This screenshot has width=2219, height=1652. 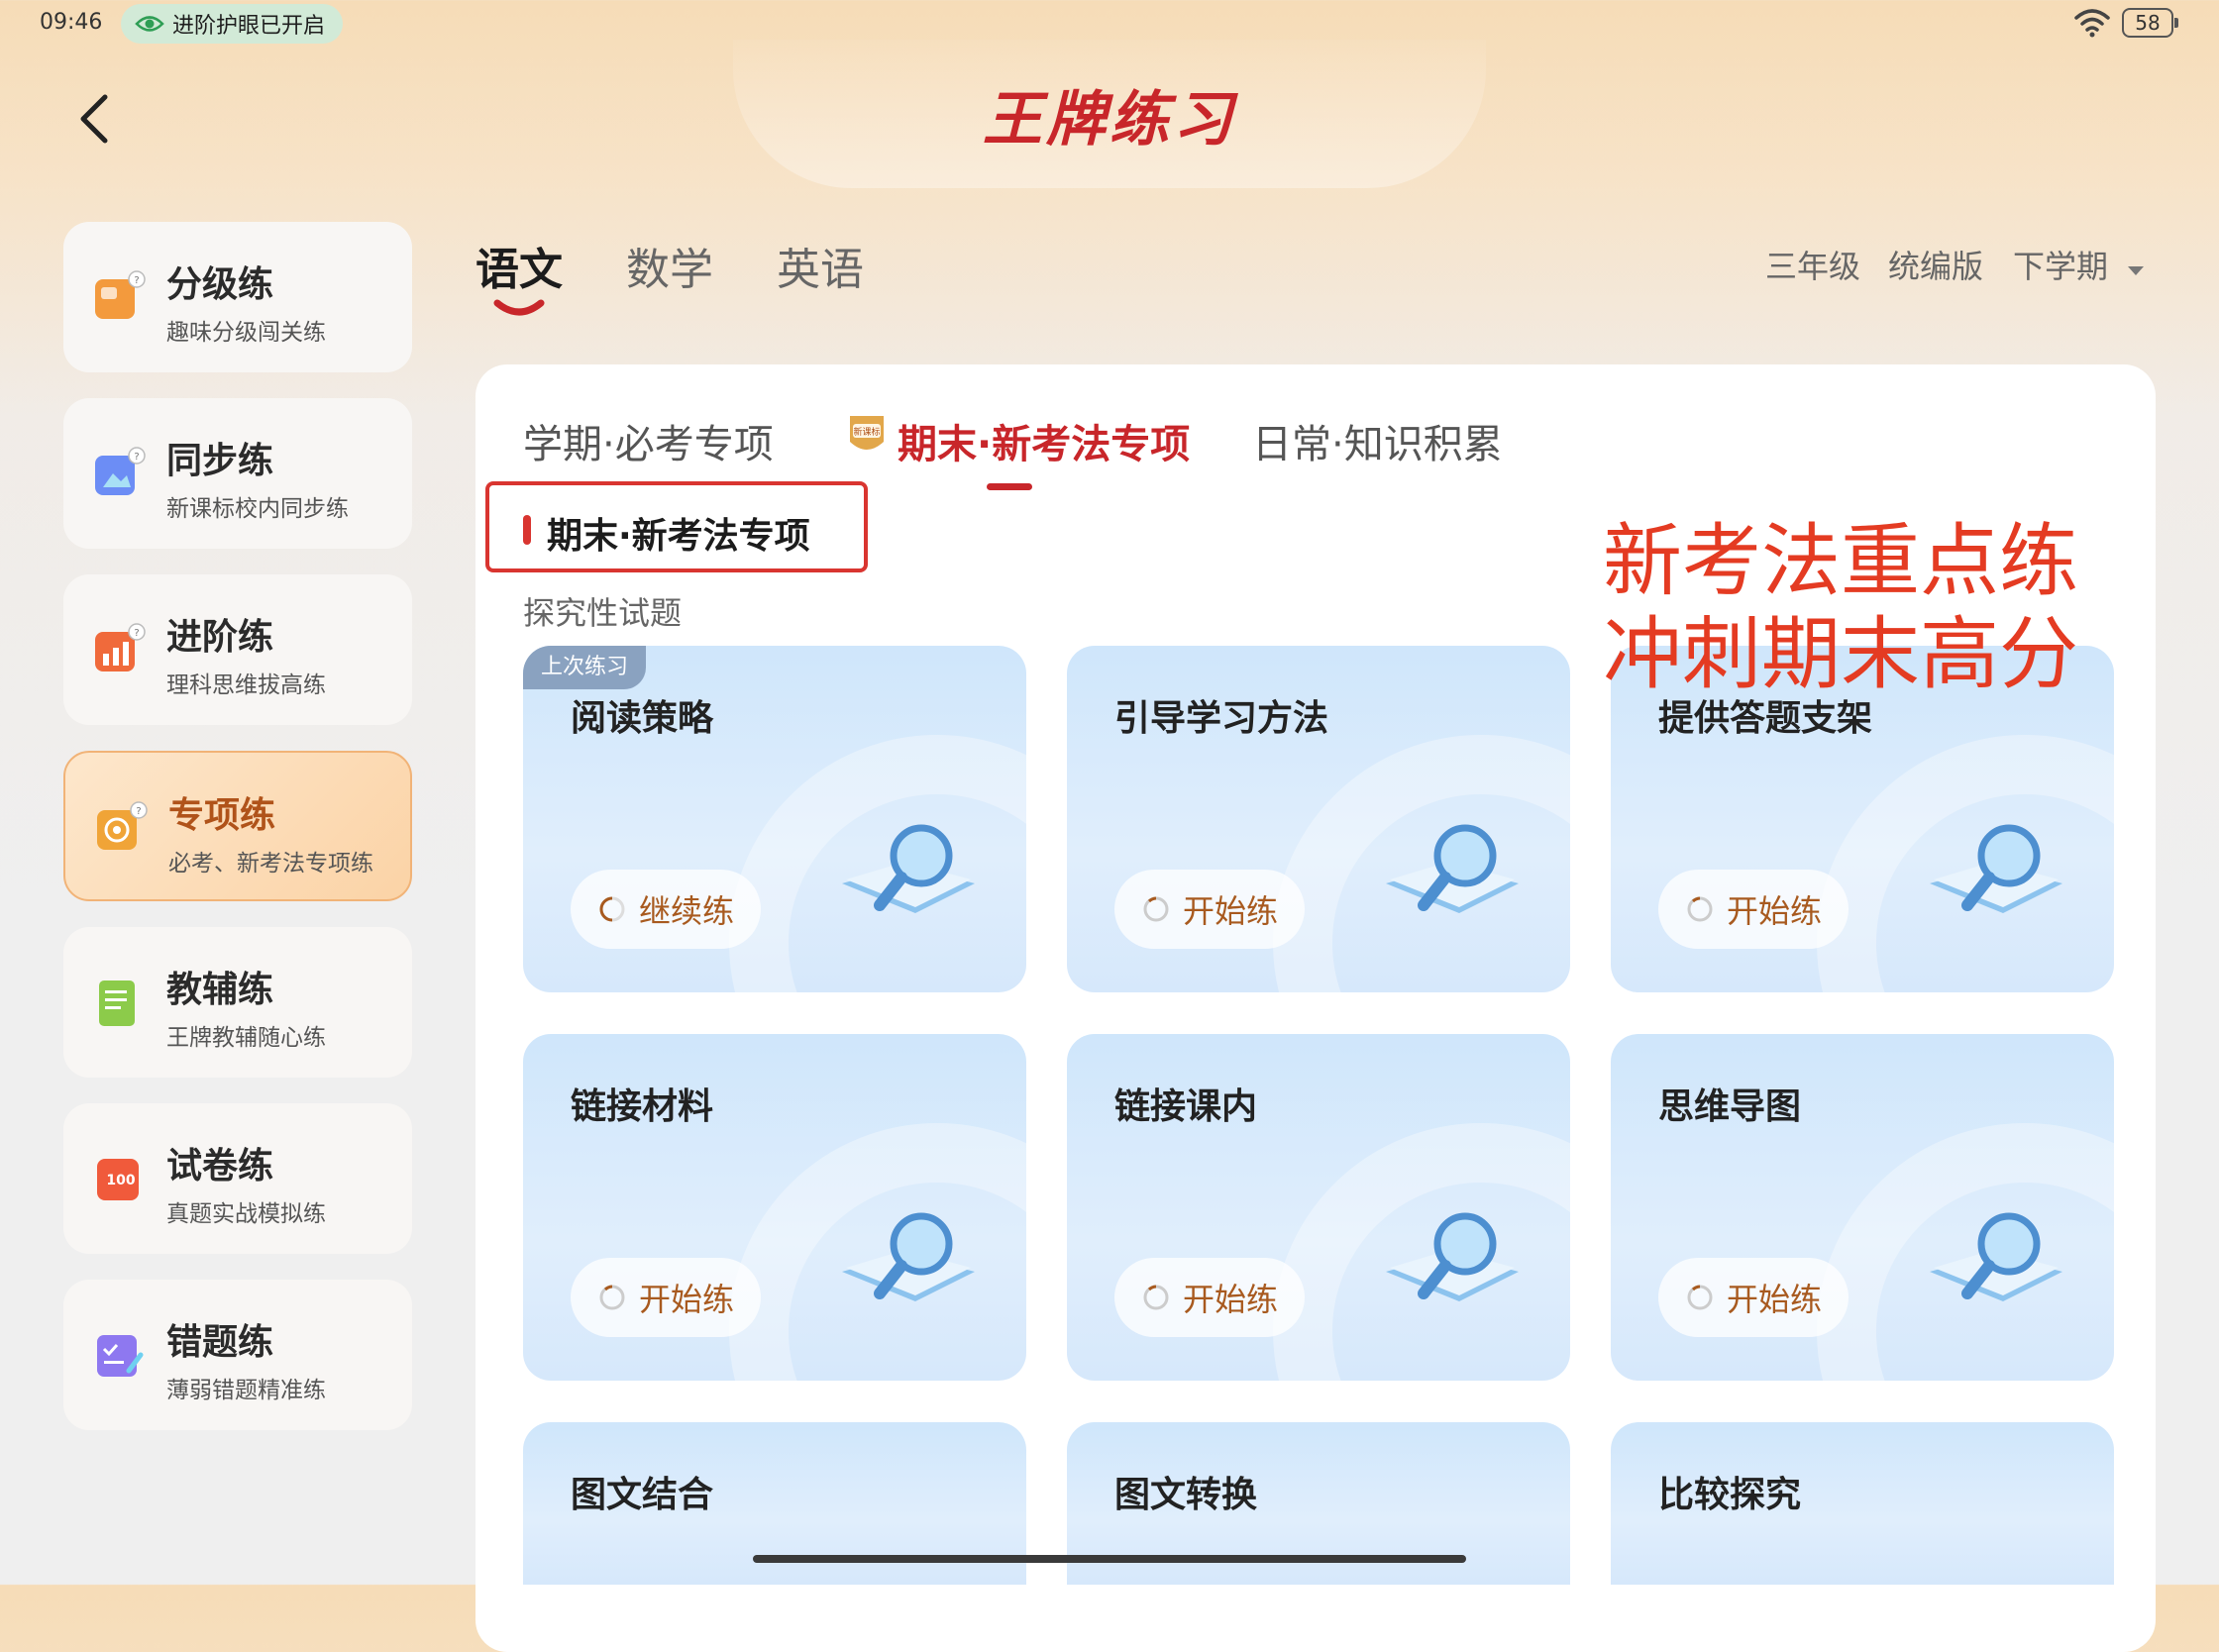 What do you see at coordinates (117, 1004) in the screenshot?
I see `textbook-practice-icon` at bounding box center [117, 1004].